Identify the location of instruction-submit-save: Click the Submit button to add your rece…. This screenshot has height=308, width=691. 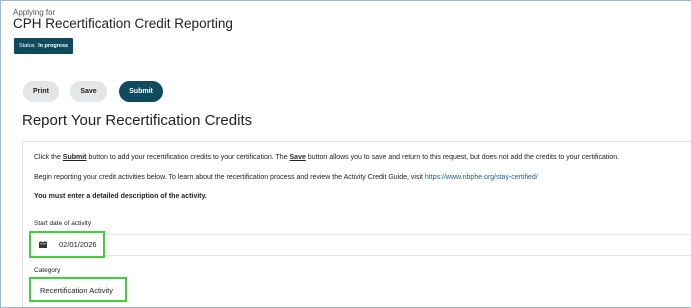
(326, 157).